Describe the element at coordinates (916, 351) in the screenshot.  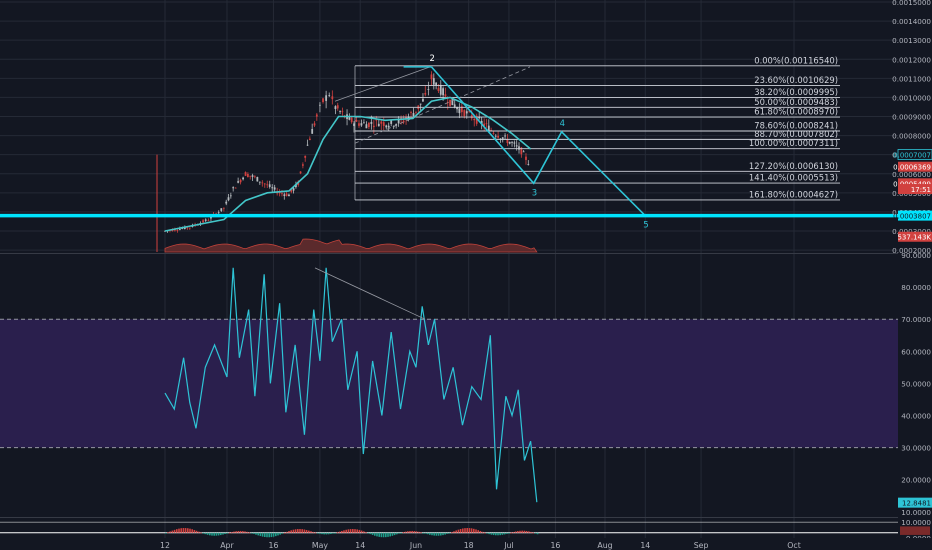
I see `rsi-tick-label: 60.0000` at that location.